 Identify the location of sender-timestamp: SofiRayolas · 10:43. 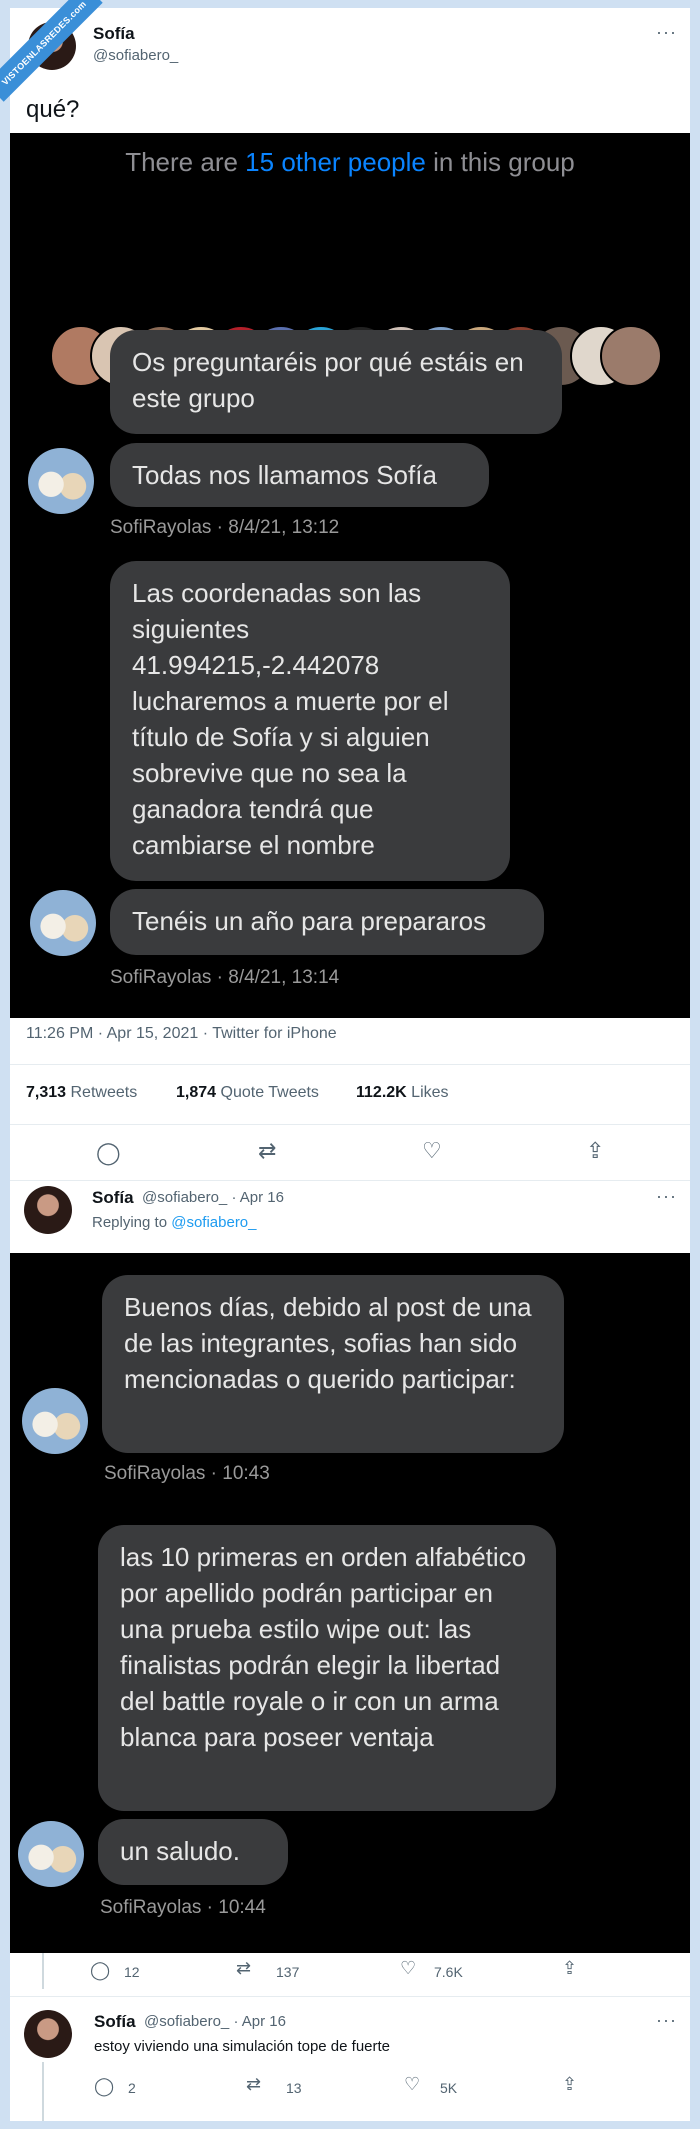
(187, 1473).